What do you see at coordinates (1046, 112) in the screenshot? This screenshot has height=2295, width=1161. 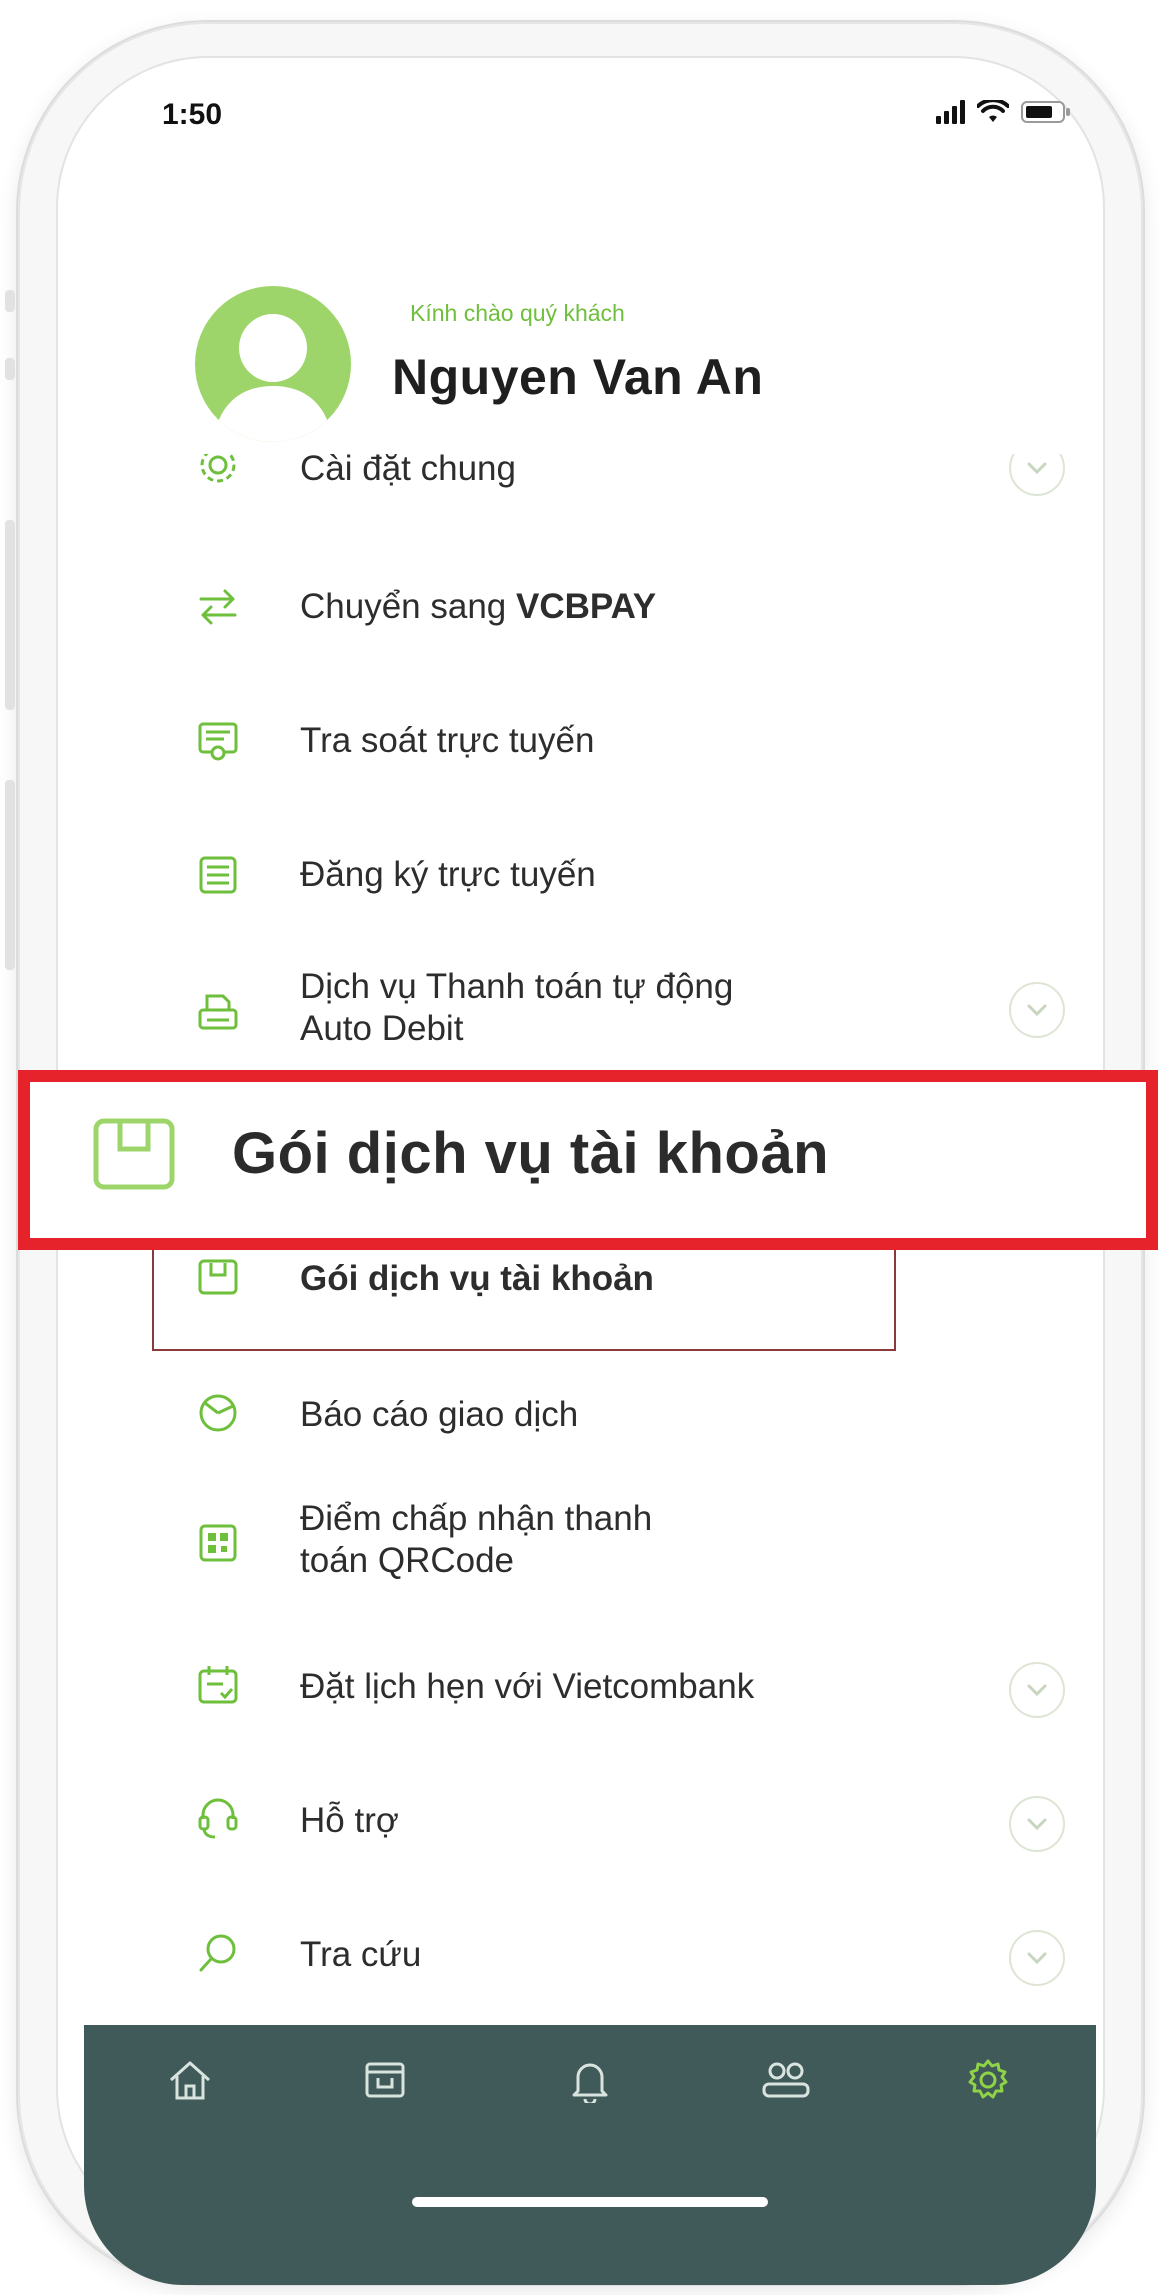 I see `battery-icon` at bounding box center [1046, 112].